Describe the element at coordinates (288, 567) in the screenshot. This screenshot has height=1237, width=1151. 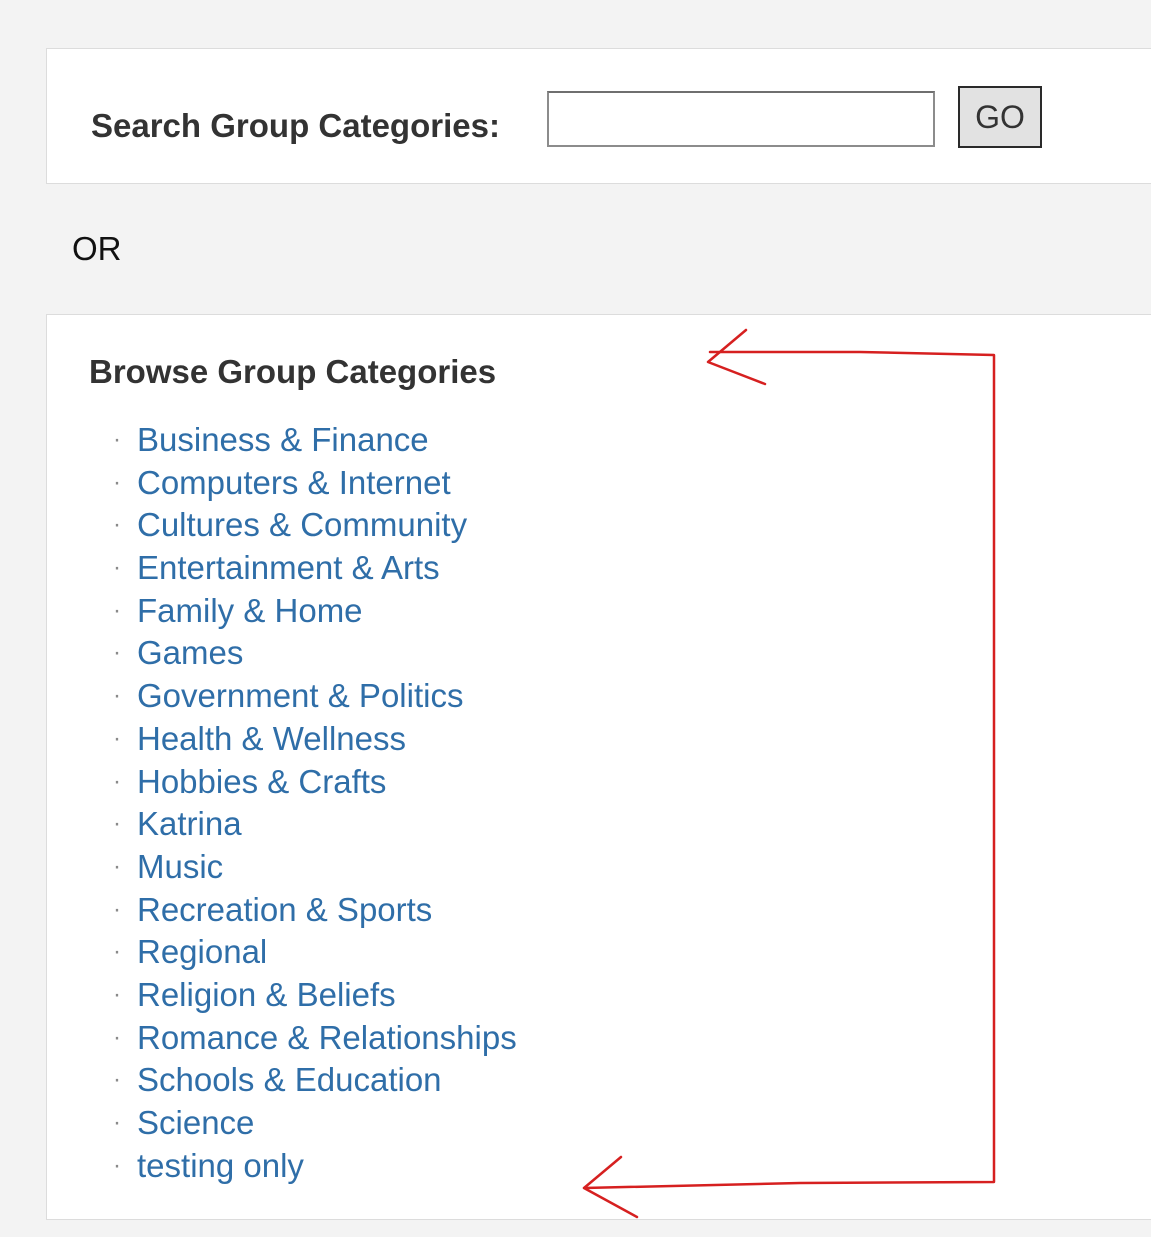
I see `category-link-entertainment-arts: Entertainment & Arts` at that location.